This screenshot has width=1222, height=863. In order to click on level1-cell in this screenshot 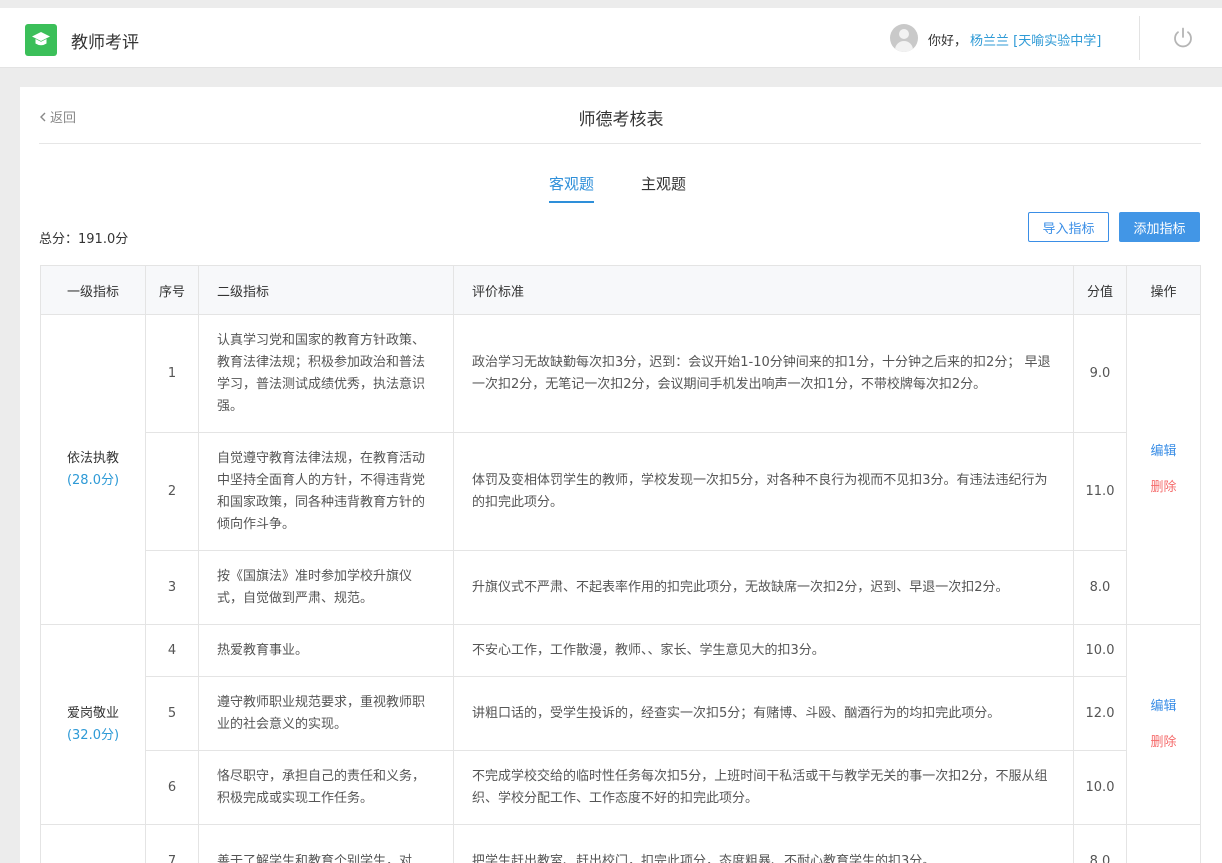, I will do `click(93, 843)`.